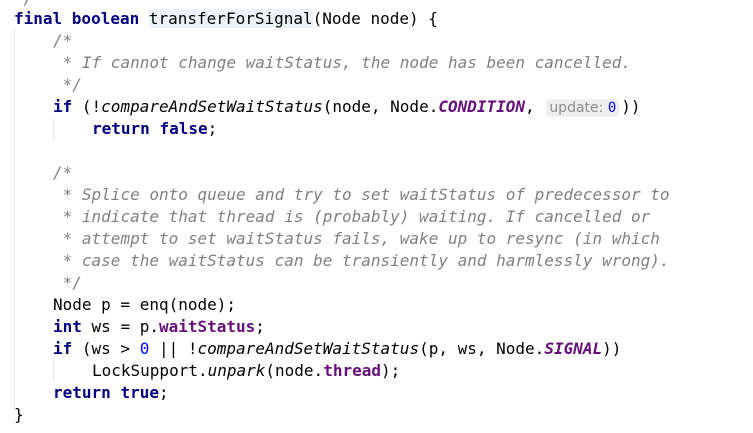 The width and height of the screenshot is (753, 433). What do you see at coordinates (87, 106) in the screenshot?
I see `code-text: (!` at bounding box center [87, 106].